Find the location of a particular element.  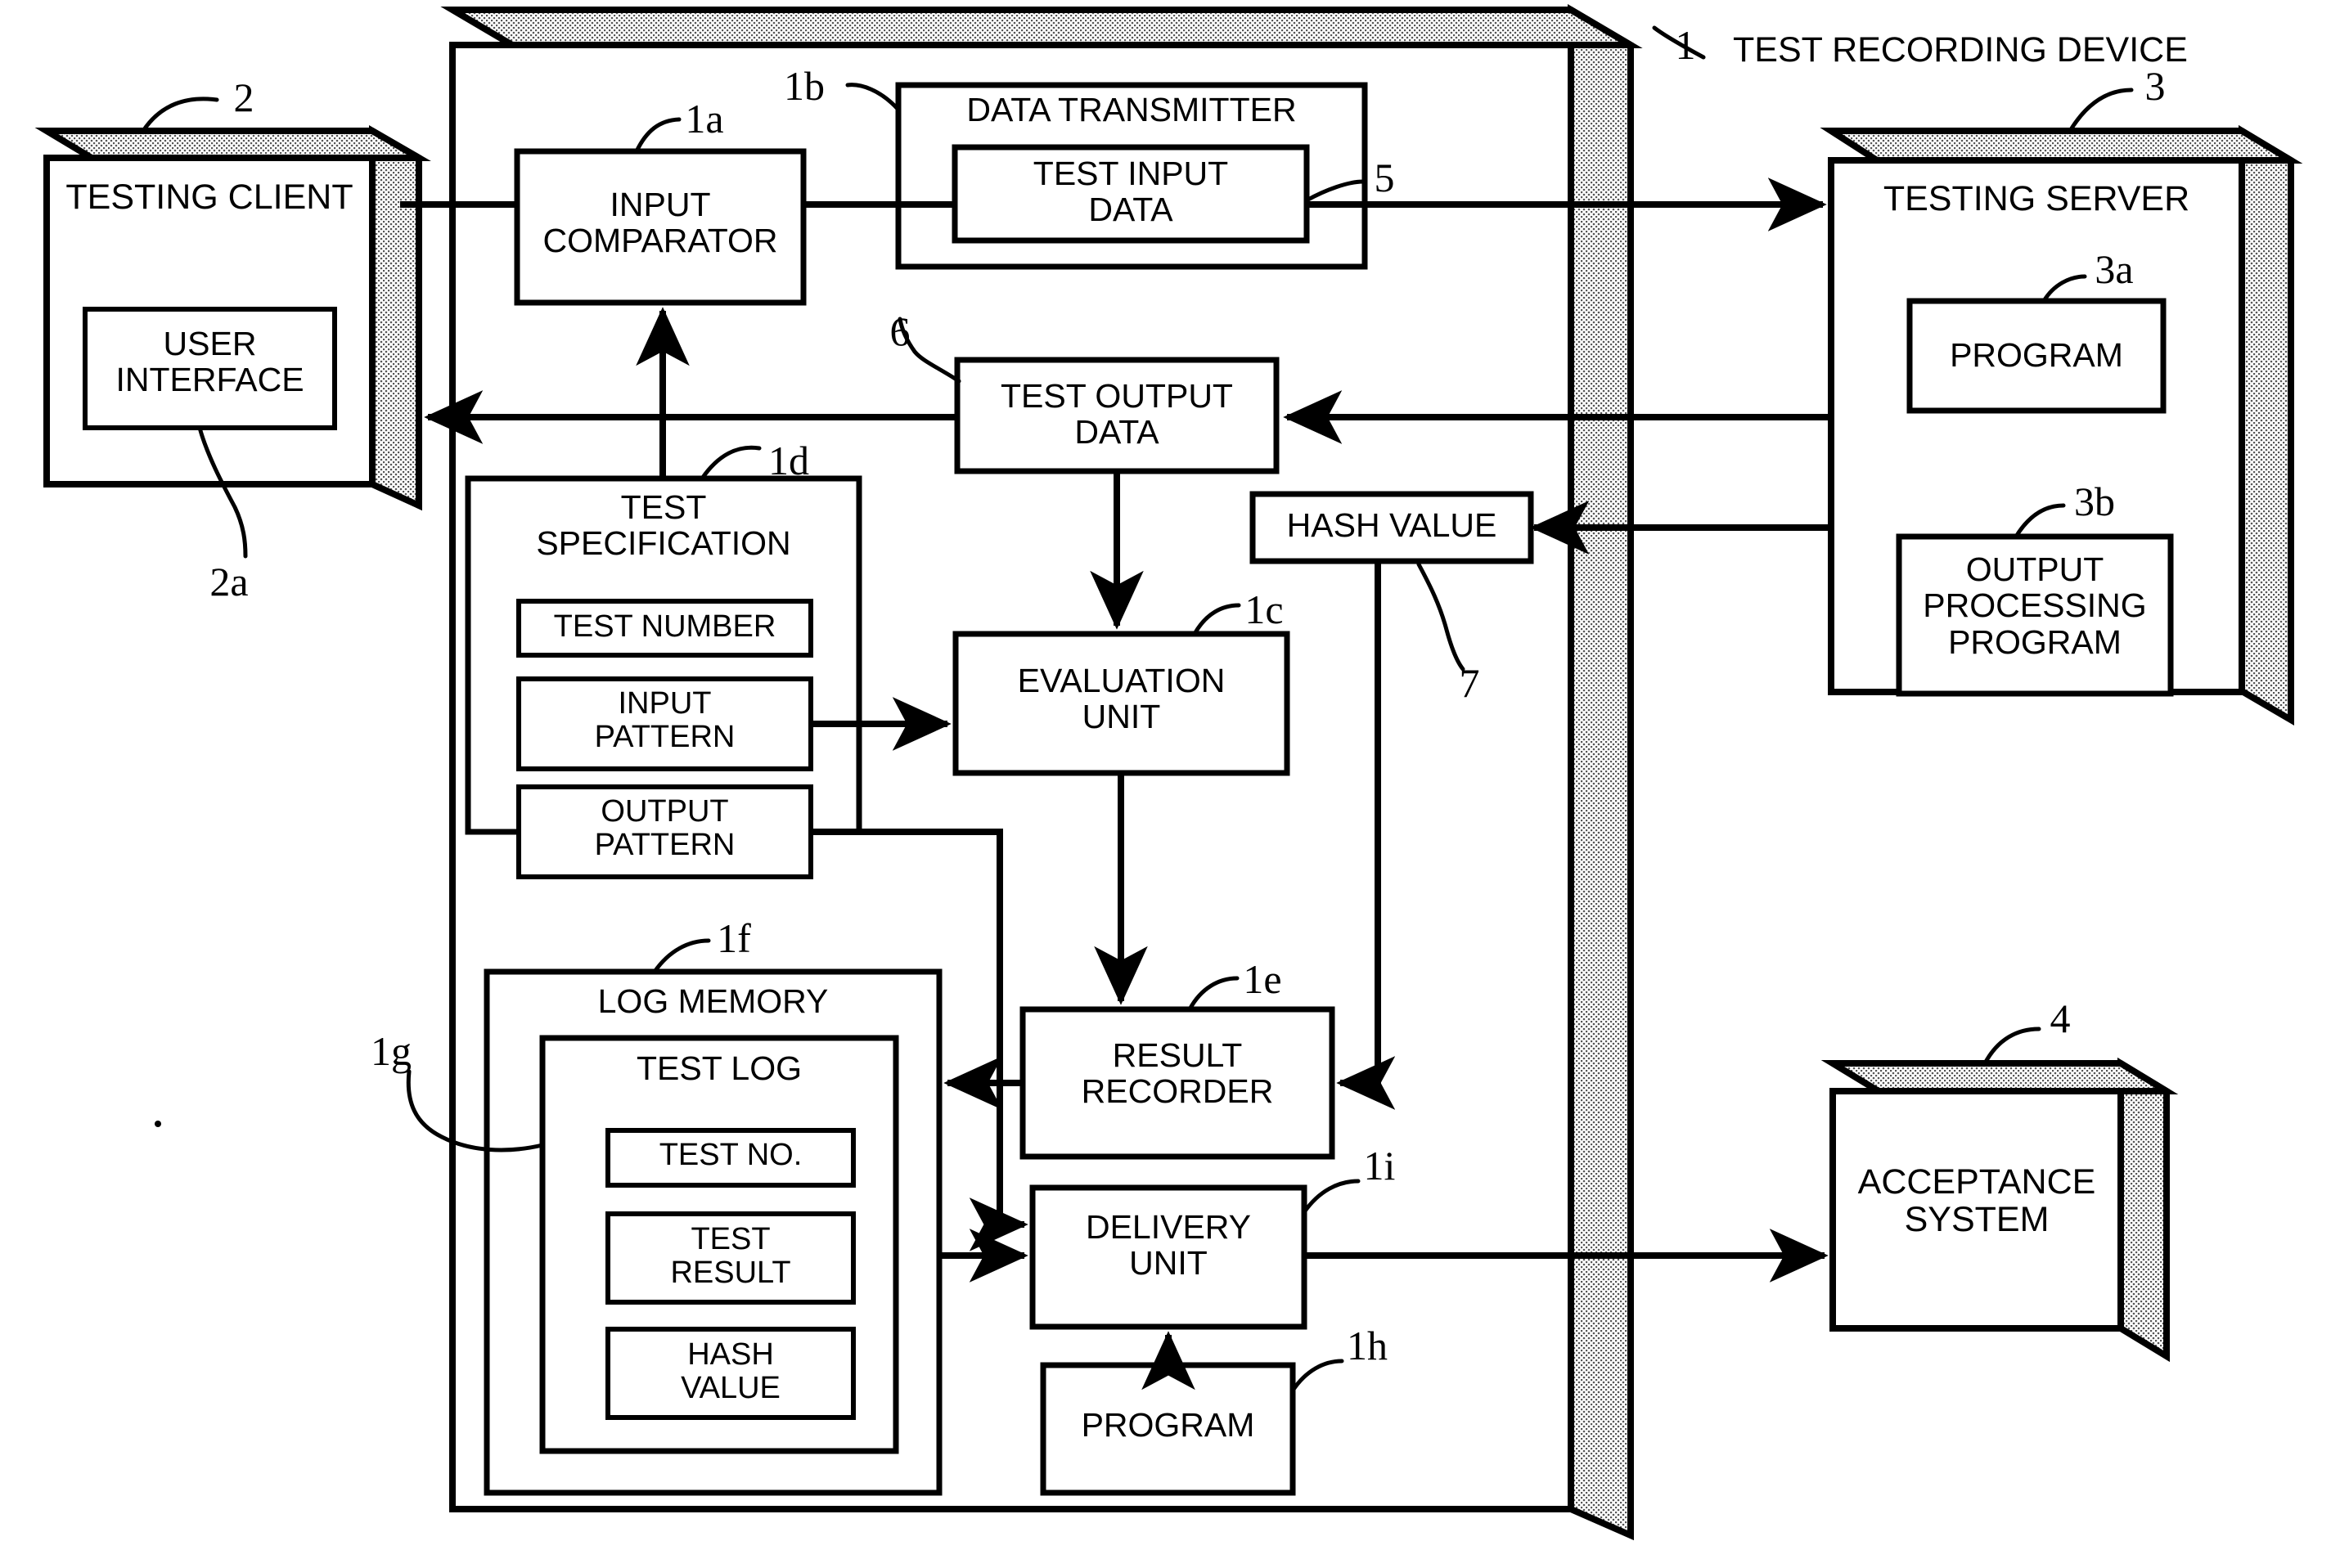

ref-4: 4 is located at coordinates (2061, 1018).